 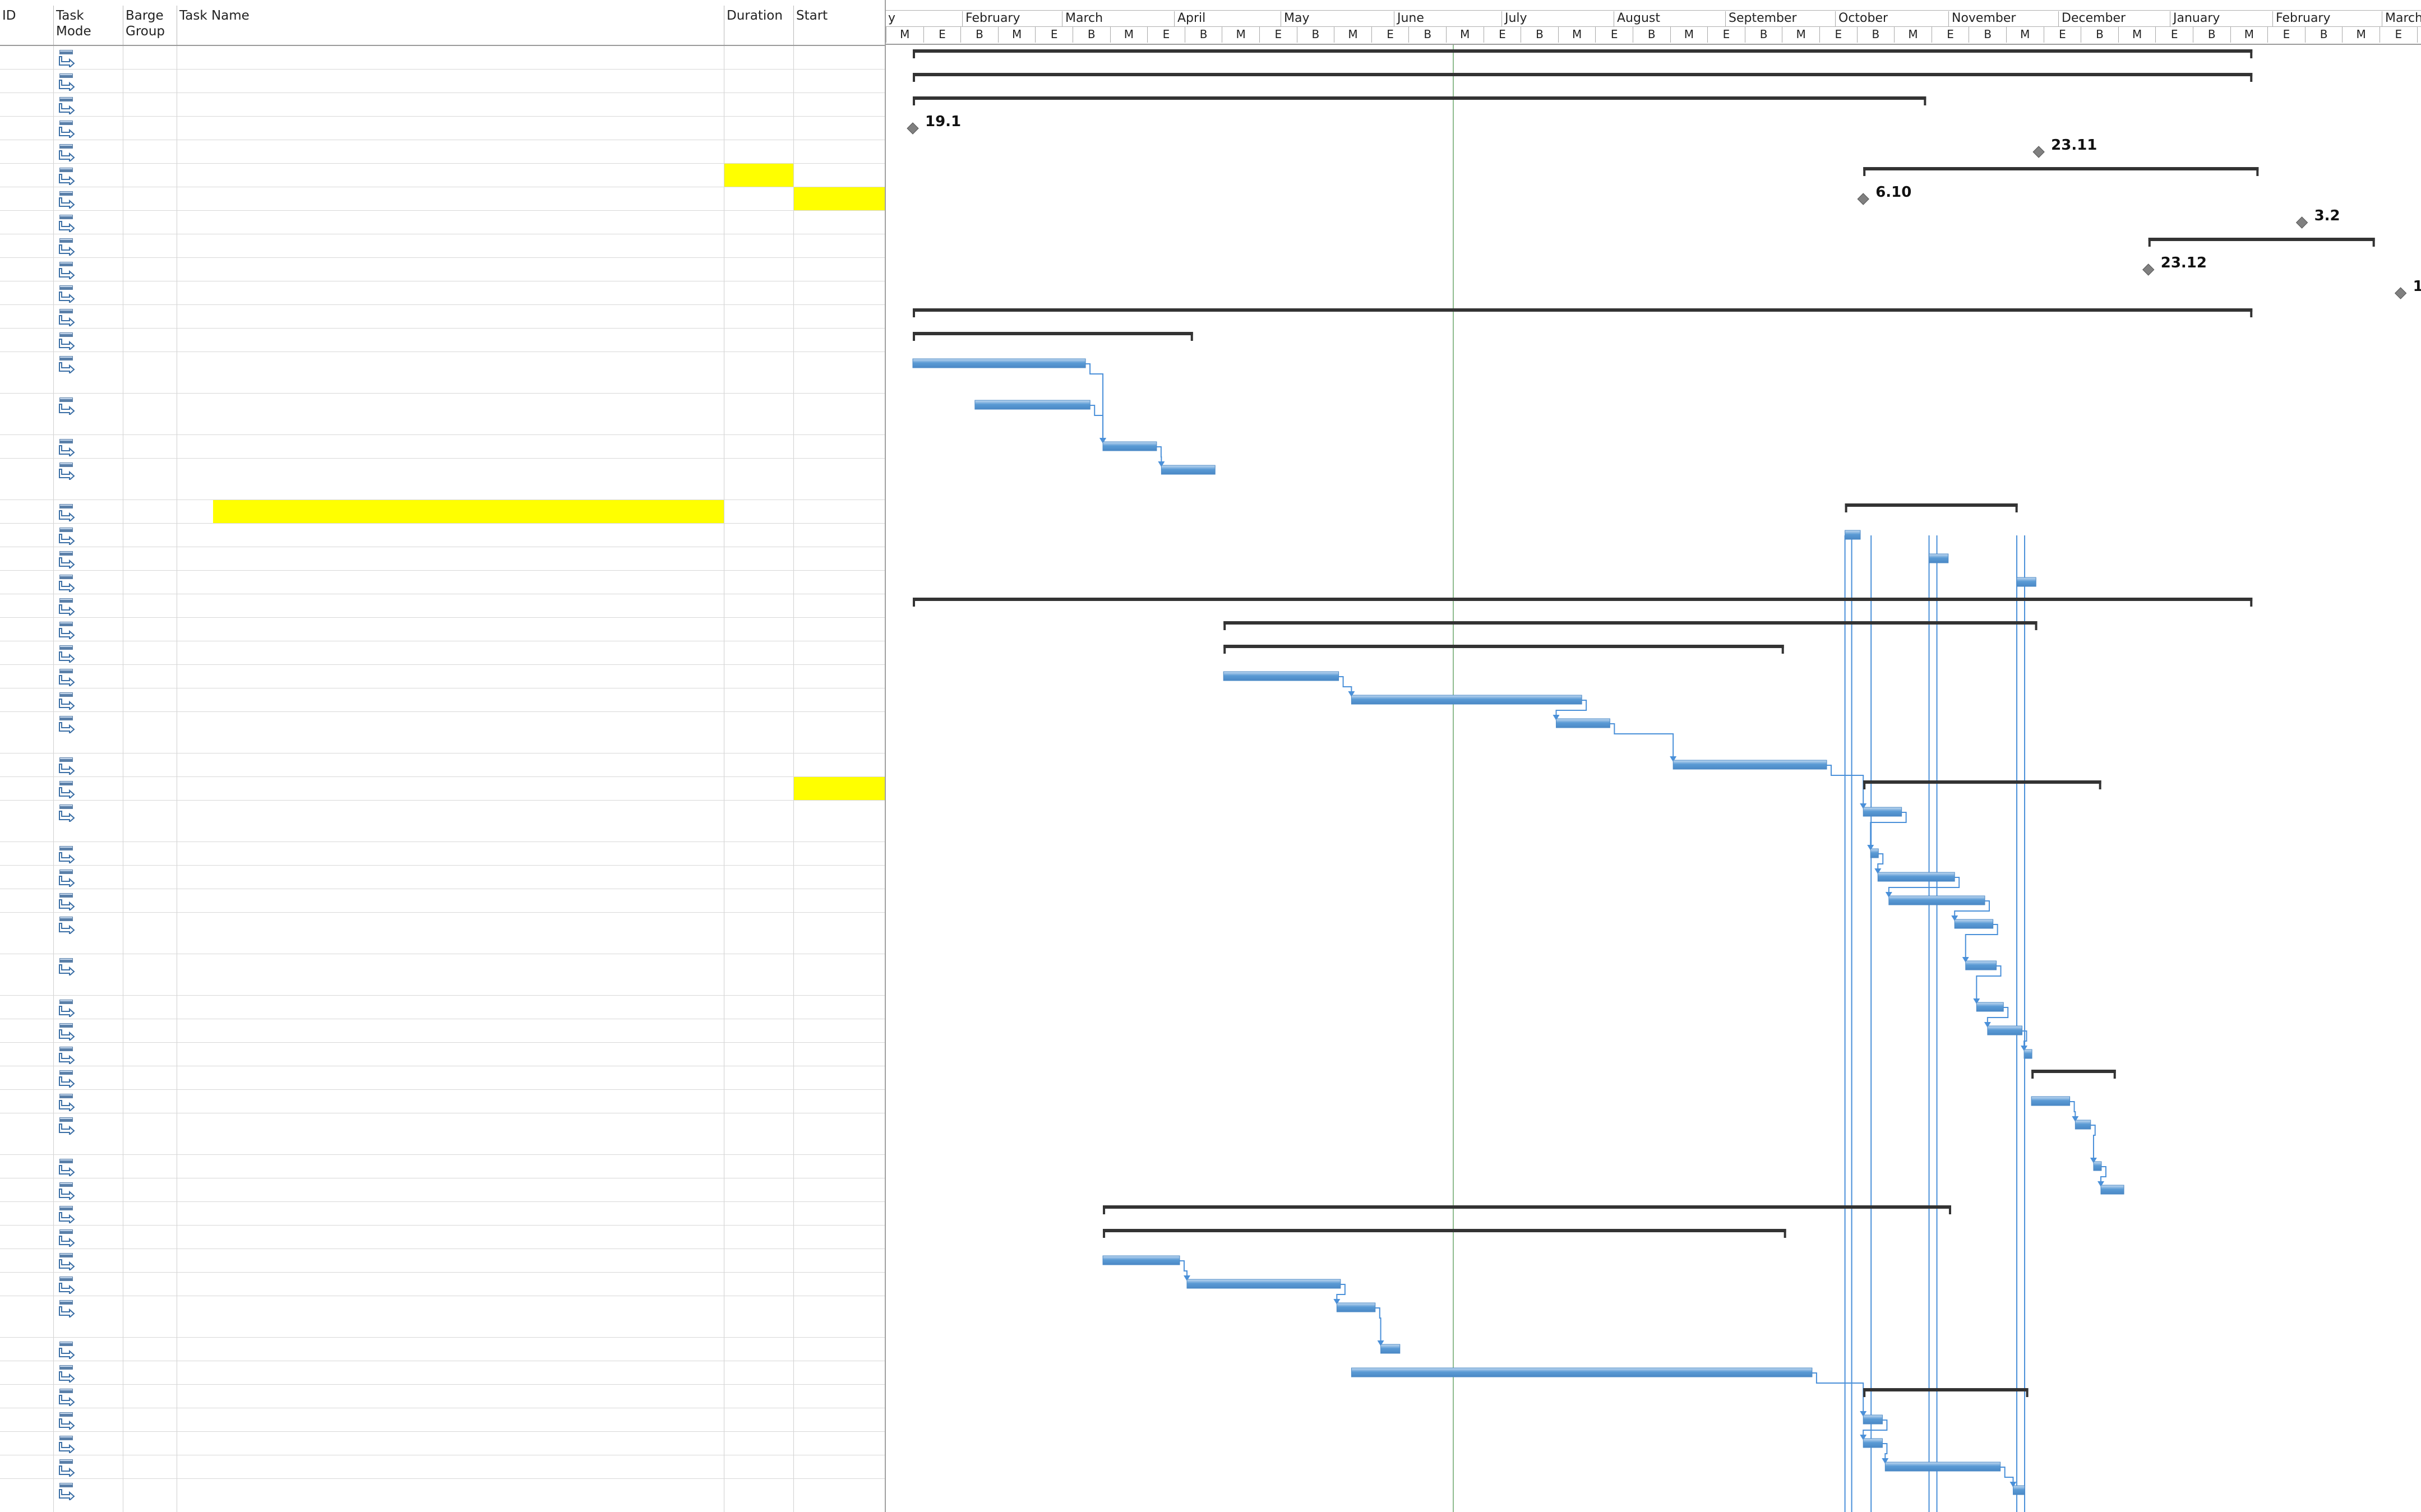 What do you see at coordinates (2038, 152) in the screenshot?
I see `milestone-marker` at bounding box center [2038, 152].